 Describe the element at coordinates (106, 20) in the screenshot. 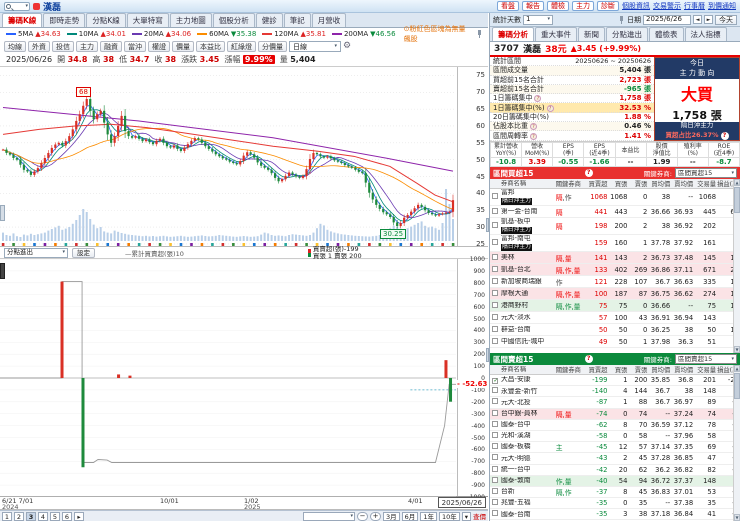

I see `tab-2: 分點K線` at that location.